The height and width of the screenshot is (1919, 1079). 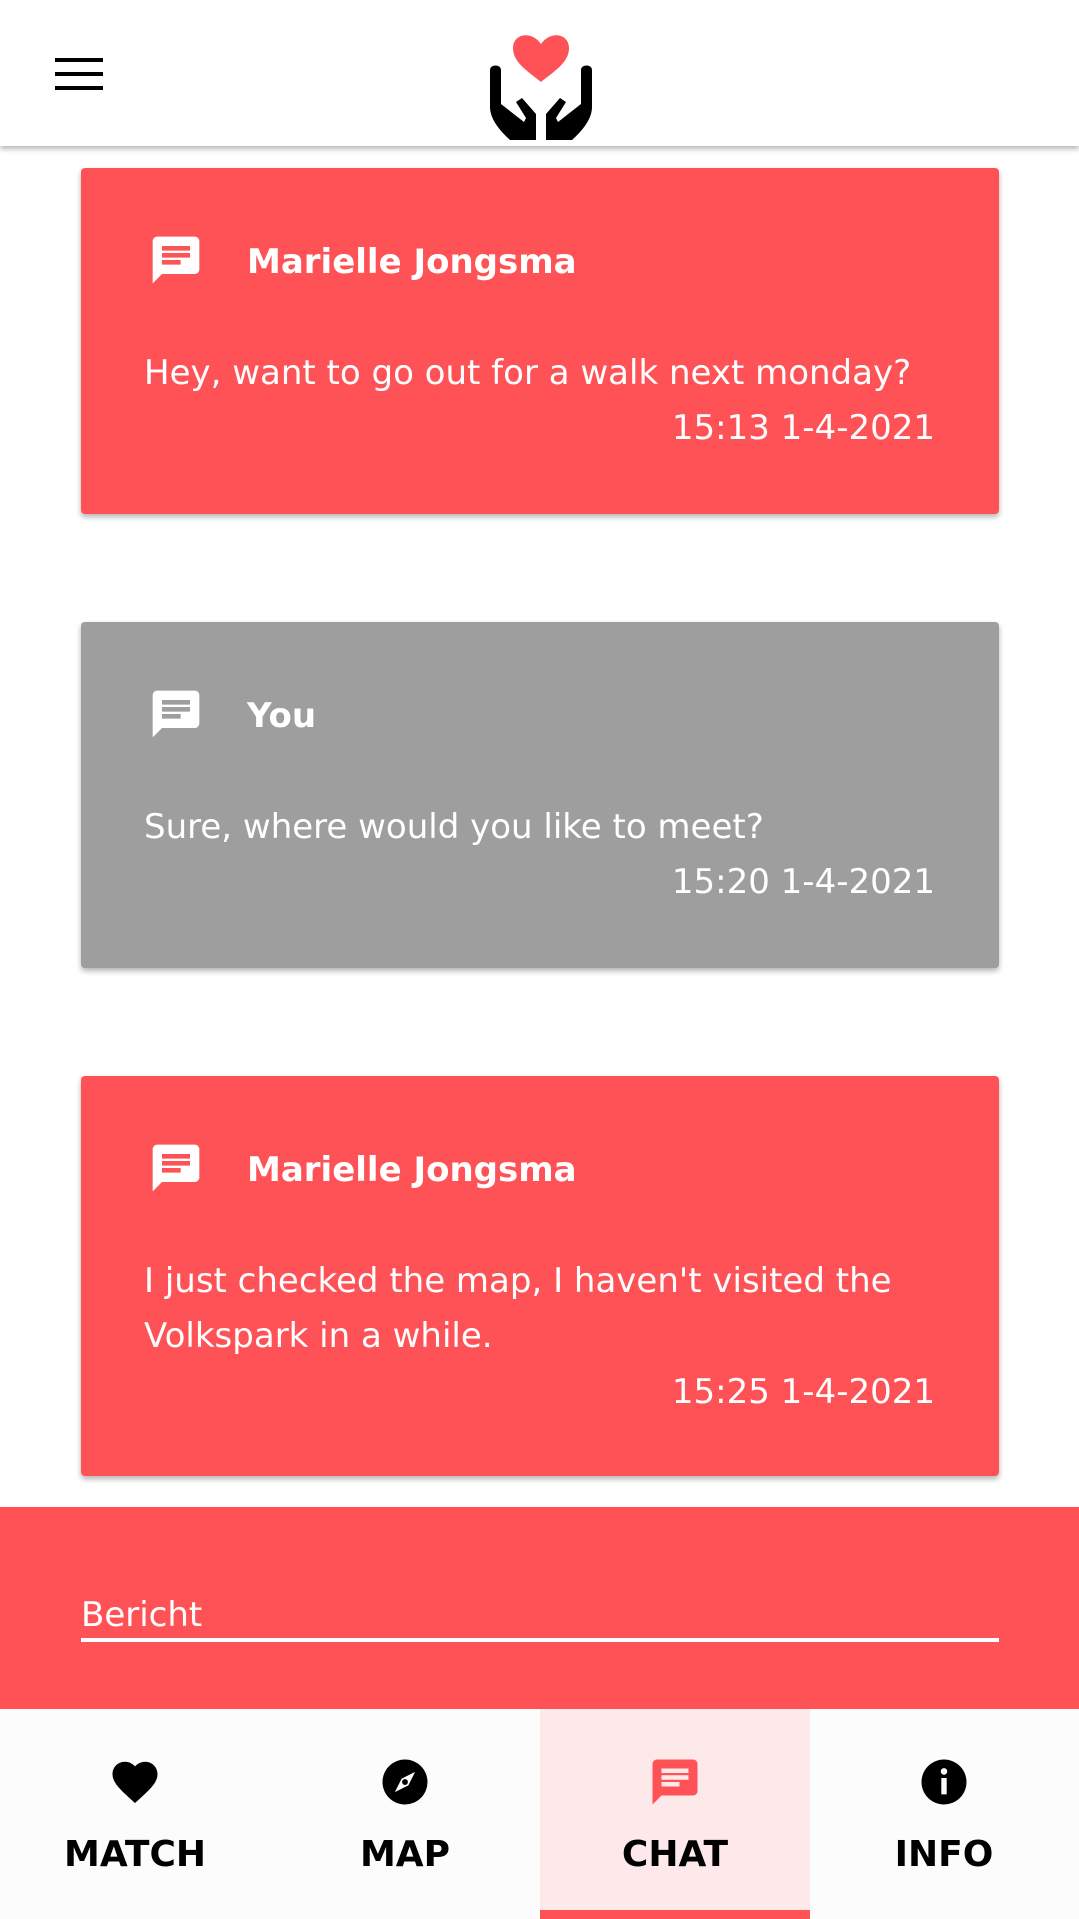 I want to click on hamburger-menu-icon, so click(x=79, y=75).